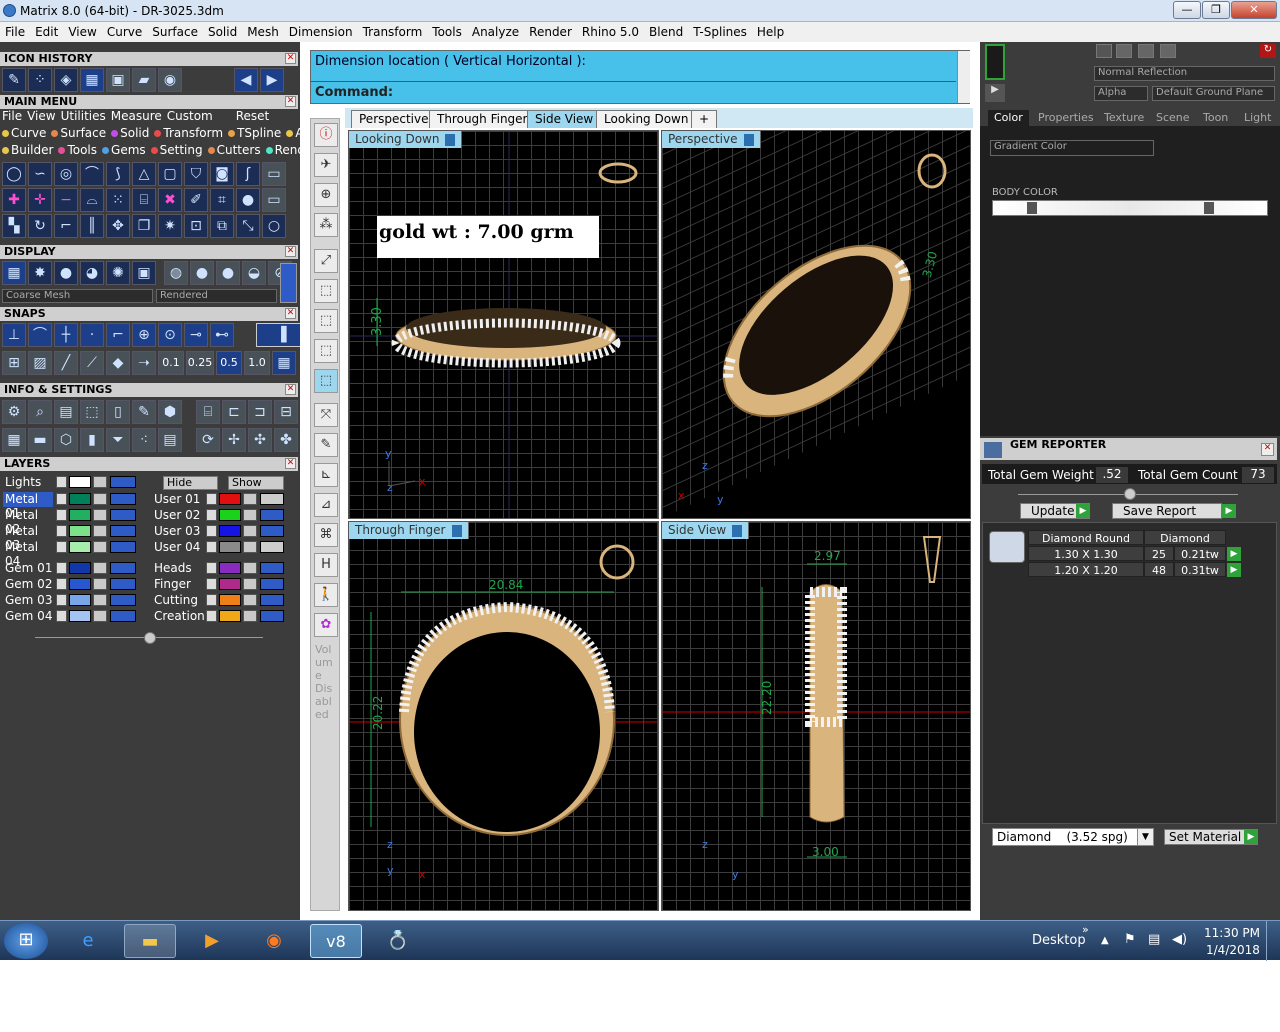  What do you see at coordinates (321, 30) in the screenshot?
I see `menu-dimension: Dimension` at bounding box center [321, 30].